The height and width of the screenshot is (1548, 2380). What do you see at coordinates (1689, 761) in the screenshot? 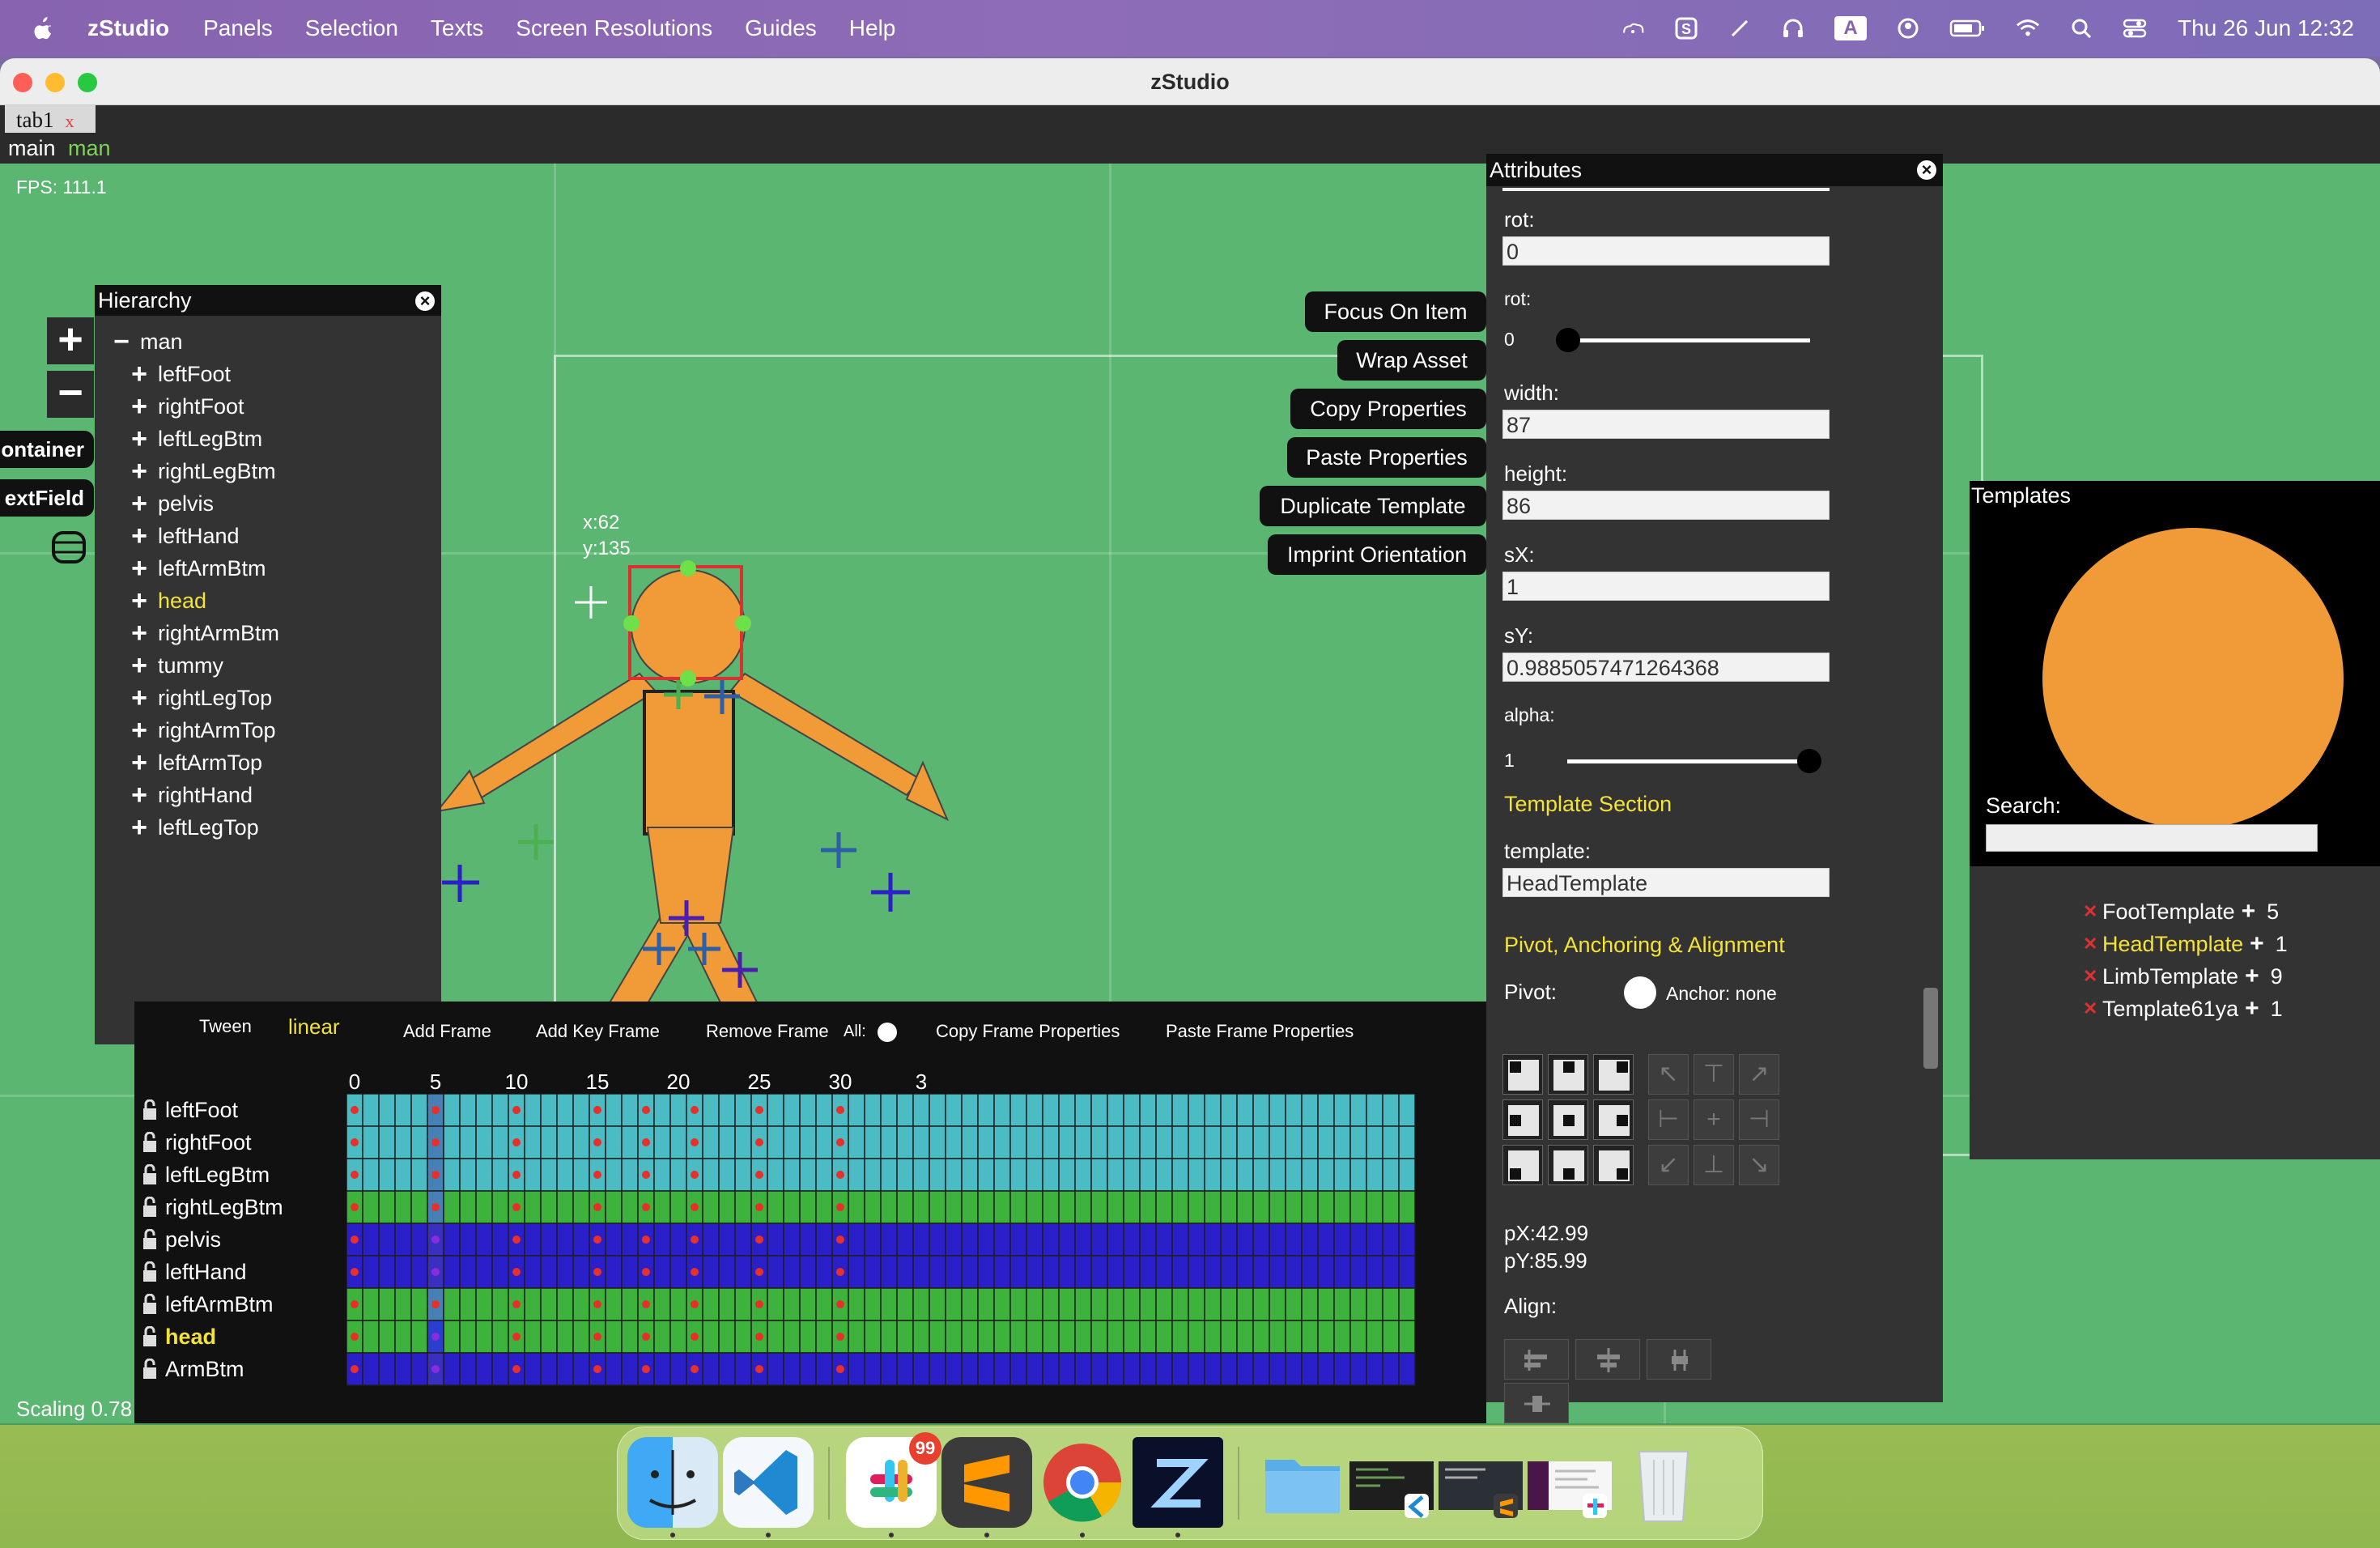
I see `alpha-slider-track` at bounding box center [1689, 761].